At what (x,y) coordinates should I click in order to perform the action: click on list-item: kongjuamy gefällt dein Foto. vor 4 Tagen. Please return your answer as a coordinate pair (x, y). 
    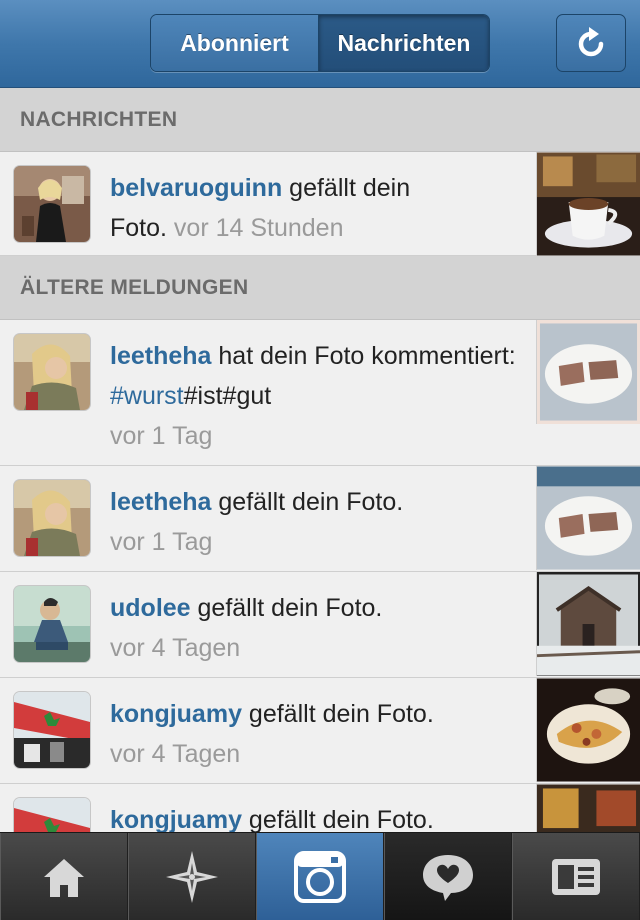
    Looking at the image, I should click on (320, 731).